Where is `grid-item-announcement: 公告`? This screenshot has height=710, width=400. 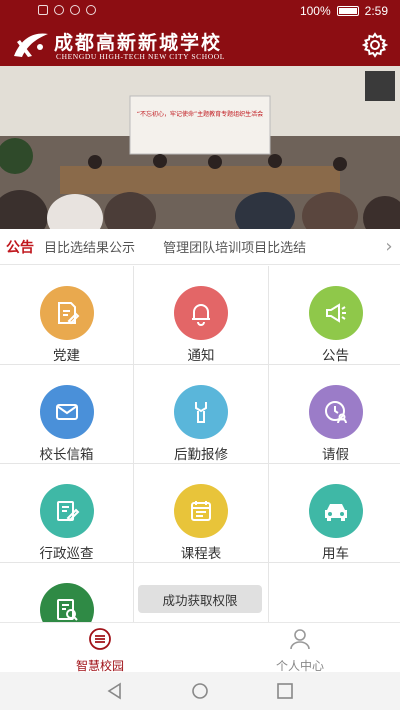 grid-item-announcement: 公告 is located at coordinates (334, 315).